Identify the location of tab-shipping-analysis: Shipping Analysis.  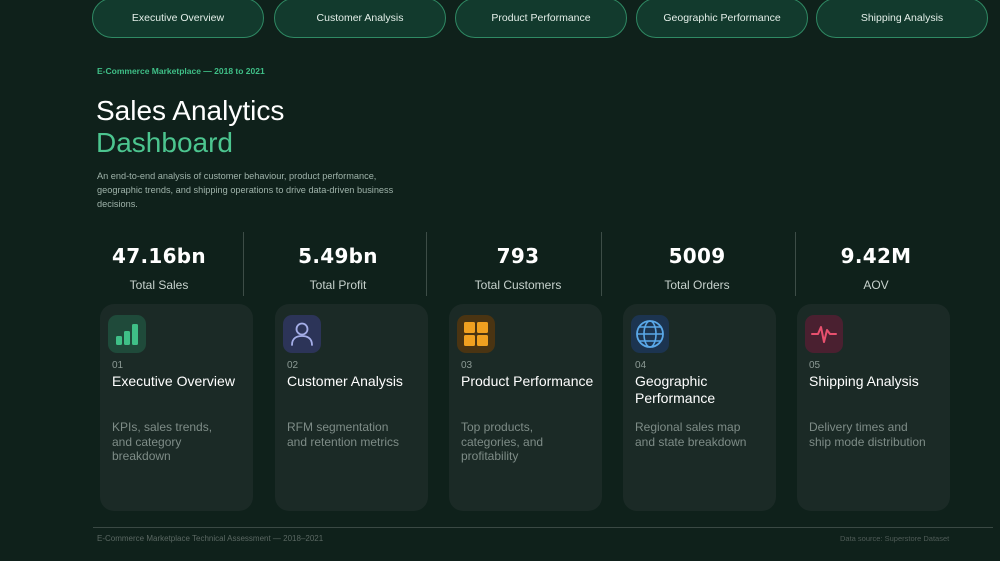
(902, 19).